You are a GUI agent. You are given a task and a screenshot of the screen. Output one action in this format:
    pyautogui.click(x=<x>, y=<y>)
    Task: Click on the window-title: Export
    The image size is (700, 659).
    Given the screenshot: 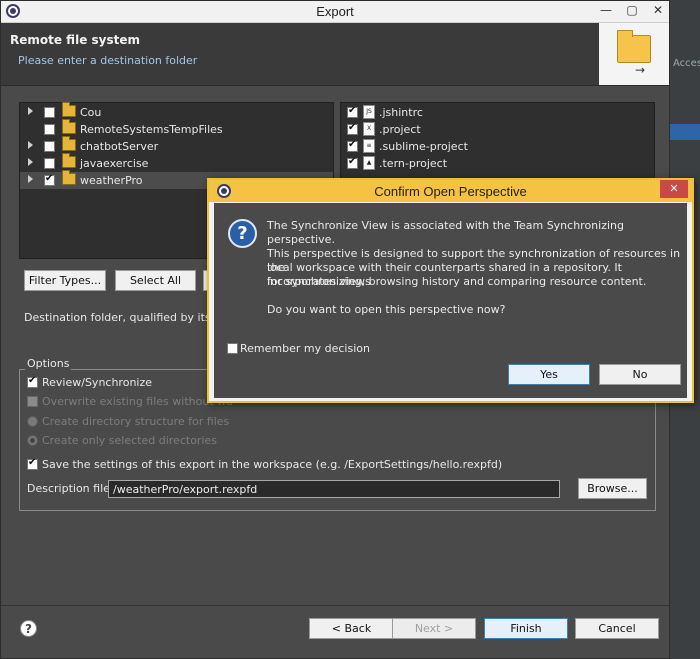 What is the action you would take?
    pyautogui.click(x=335, y=11)
    